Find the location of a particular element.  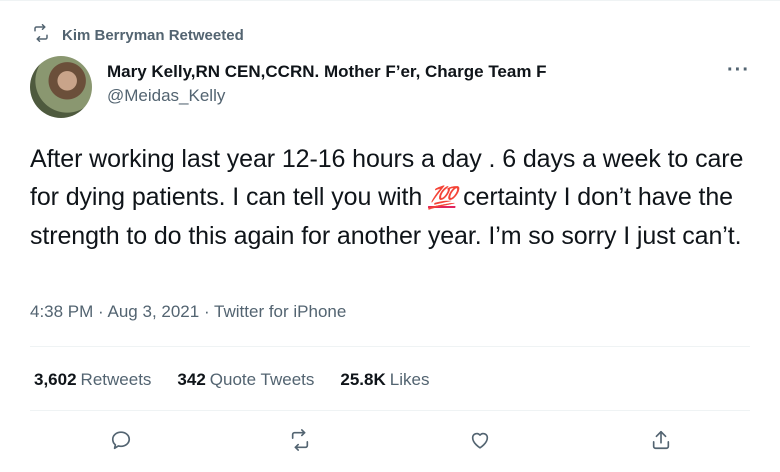

reply-button is located at coordinates (121, 442).